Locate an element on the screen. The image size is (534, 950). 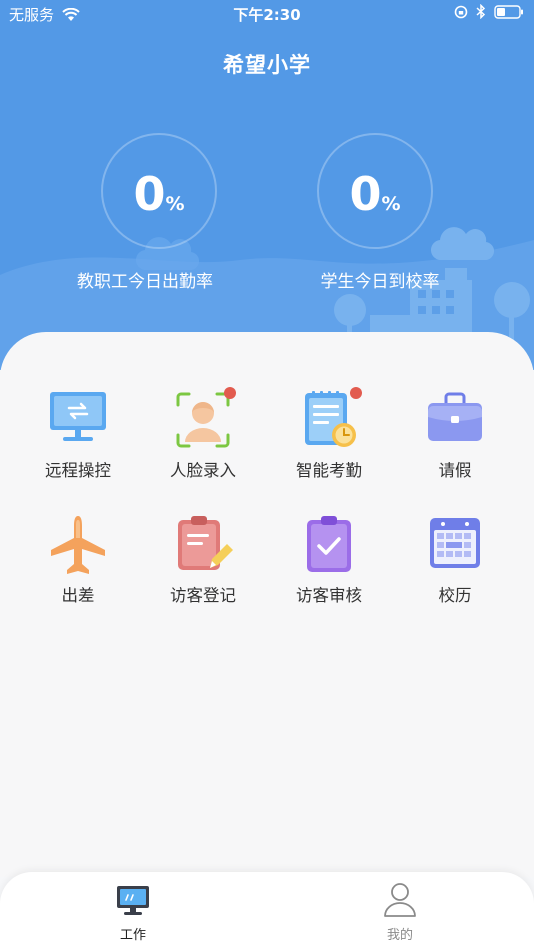
monitor-switch-icon is located at coordinates (78, 416).